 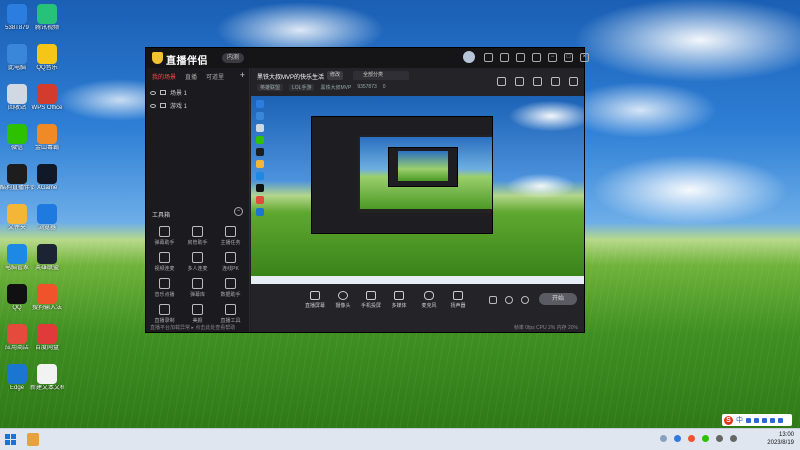 What do you see at coordinates (493, 300) in the screenshot?
I see `record-icon` at bounding box center [493, 300].